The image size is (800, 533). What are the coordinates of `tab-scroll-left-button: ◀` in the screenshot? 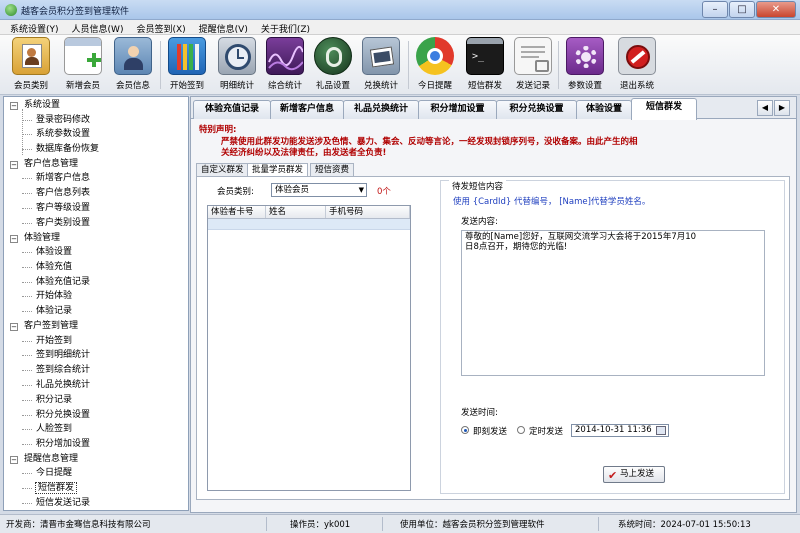 It's located at (765, 108).